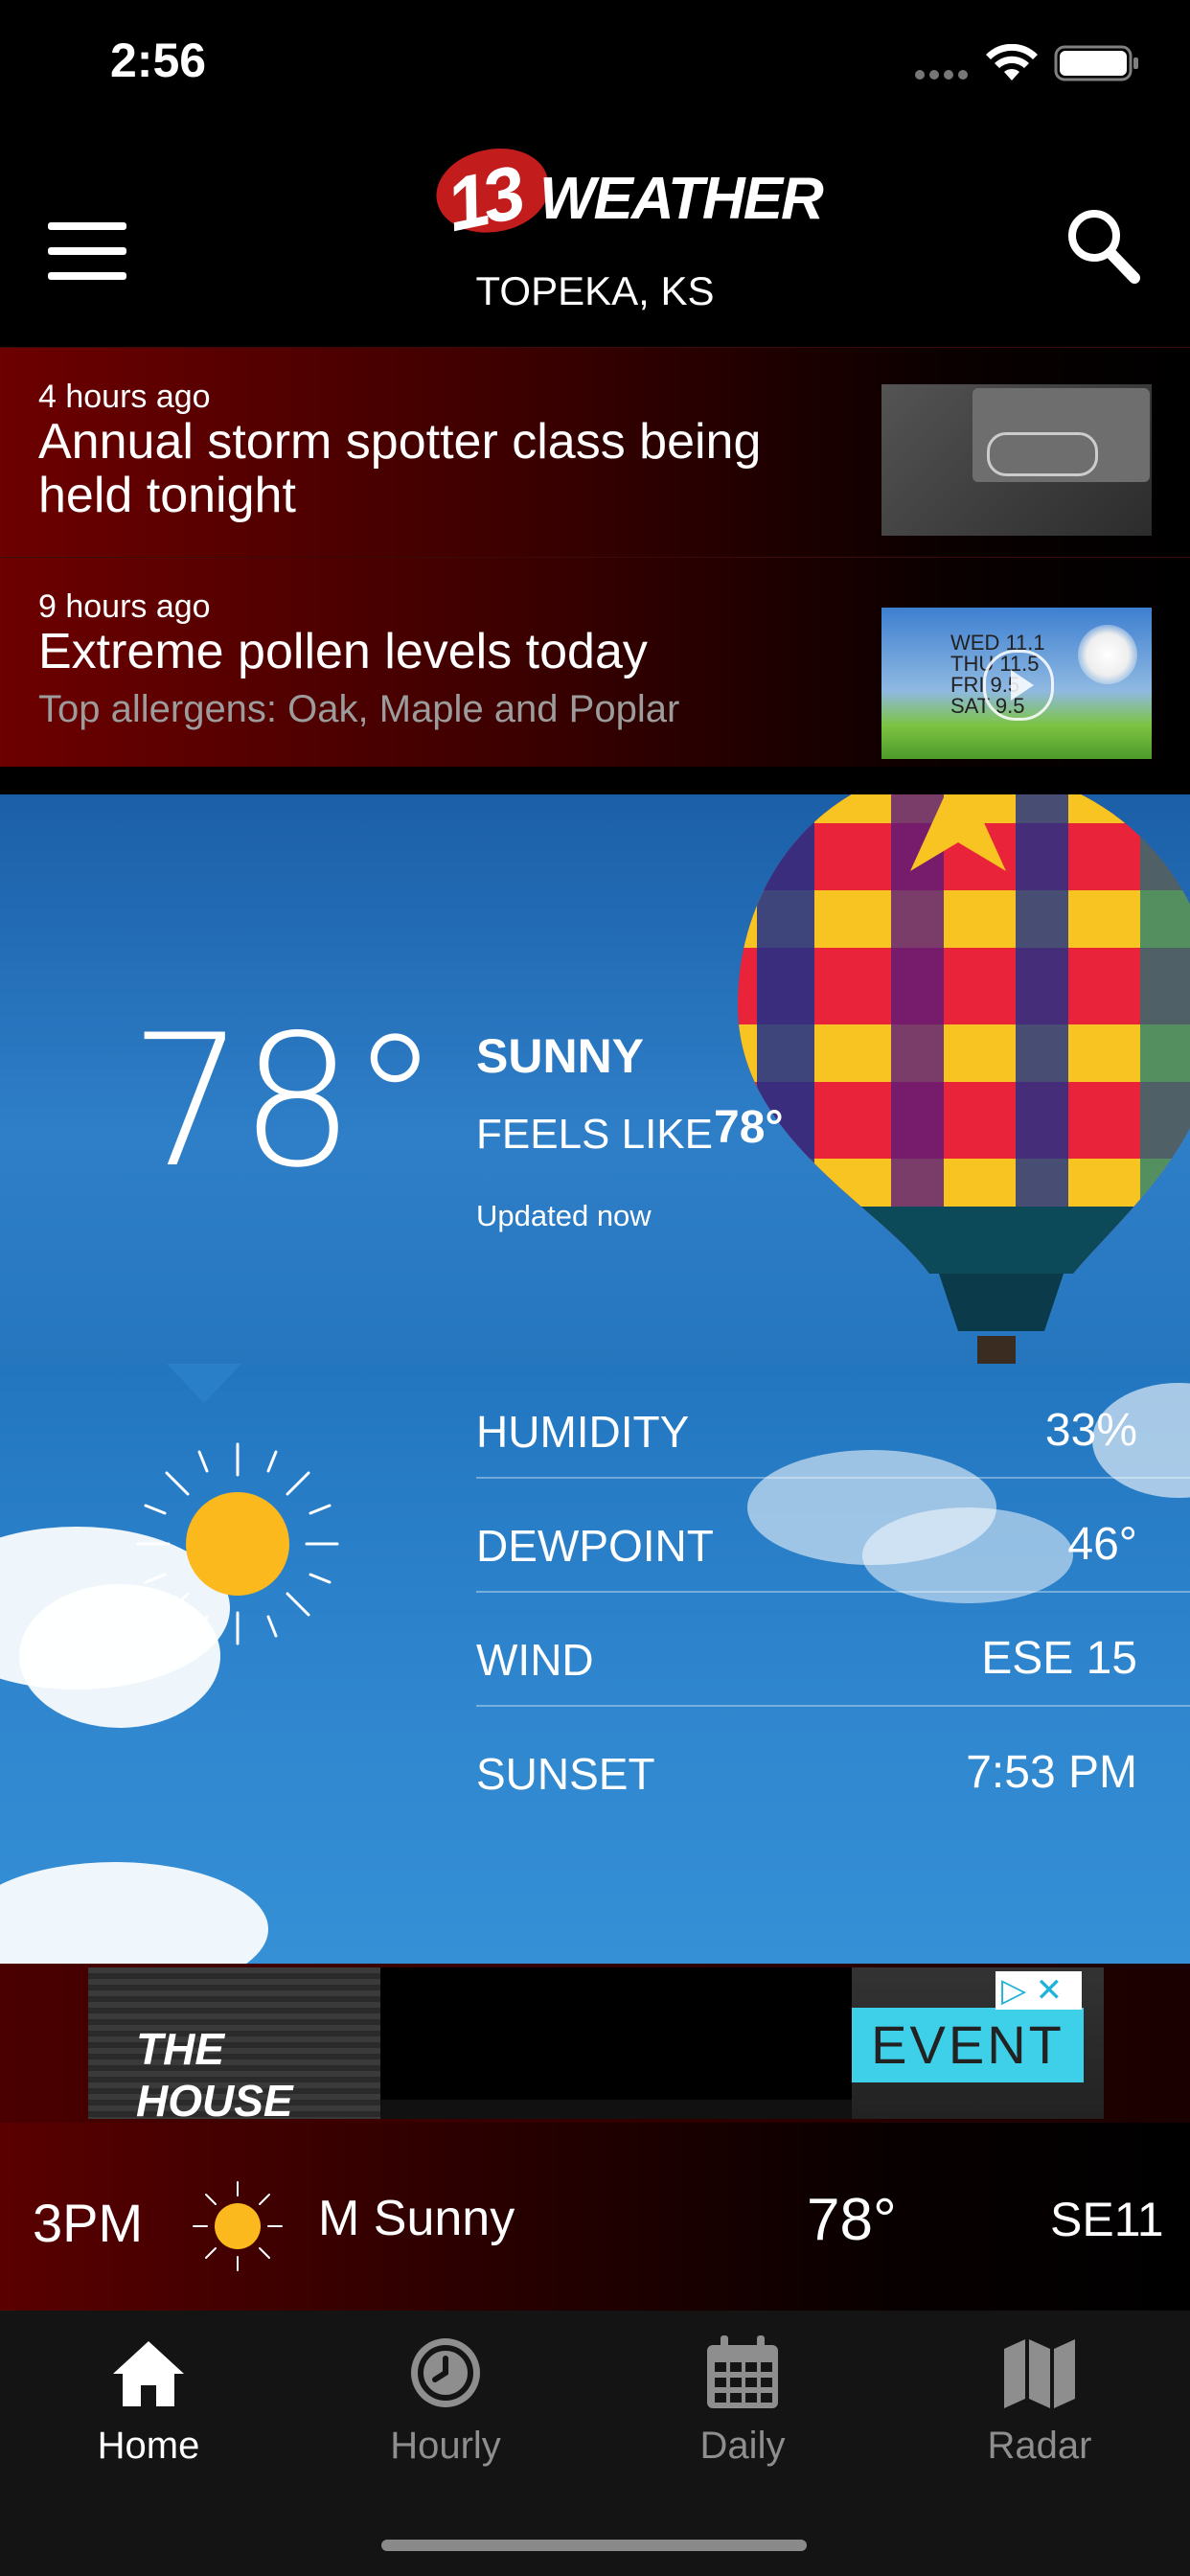 Image resolution: width=1190 pixels, height=2576 pixels. I want to click on home-icon, so click(148, 2373).